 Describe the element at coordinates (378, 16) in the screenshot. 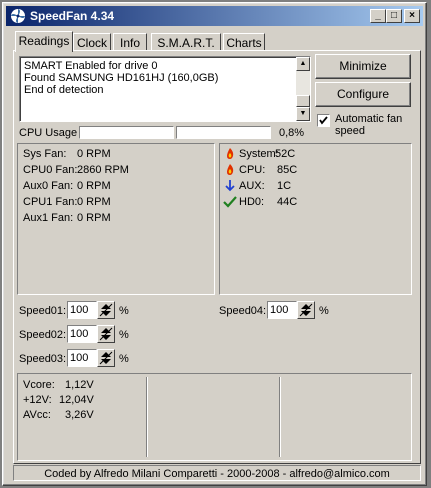

I see `minimize-window-button: _` at that location.